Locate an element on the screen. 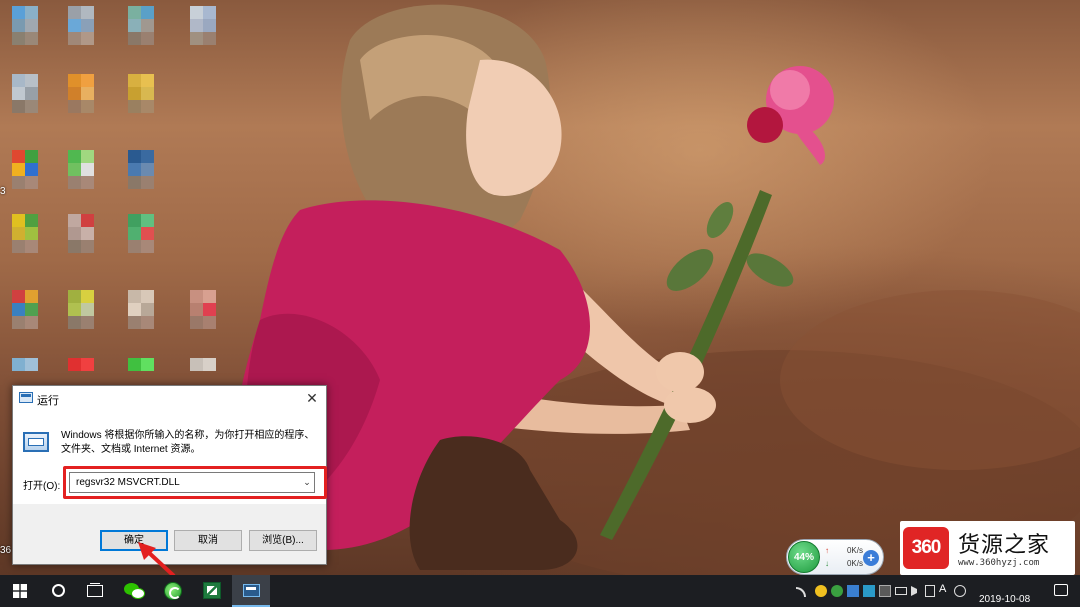 The image size is (1080, 607). desktop-edge-label: 3 is located at coordinates (3, 191).